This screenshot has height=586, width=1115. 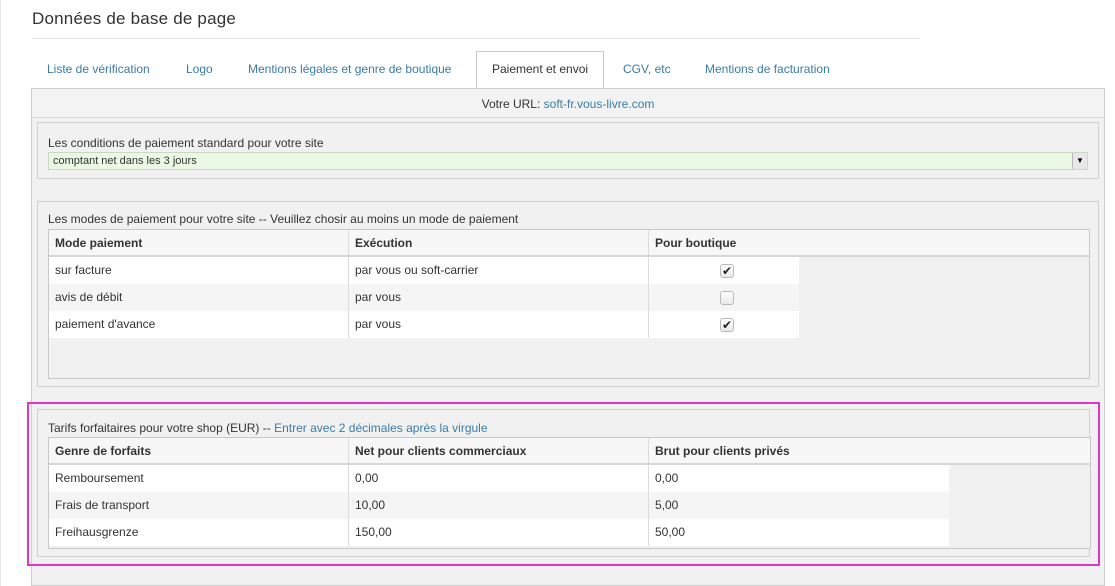 What do you see at coordinates (349, 69) in the screenshot?
I see `tab-mentions-legales: Mentions légales et genre de boutique` at bounding box center [349, 69].